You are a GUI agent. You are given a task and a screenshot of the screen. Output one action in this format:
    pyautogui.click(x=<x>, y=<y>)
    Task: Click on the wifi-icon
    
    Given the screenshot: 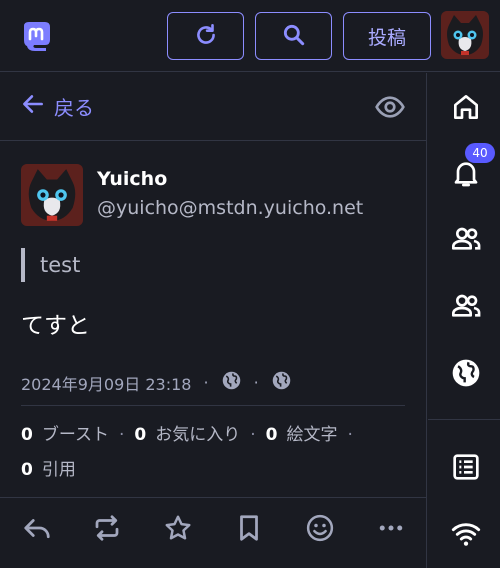 What is the action you would take?
    pyautogui.click(x=466, y=538)
    